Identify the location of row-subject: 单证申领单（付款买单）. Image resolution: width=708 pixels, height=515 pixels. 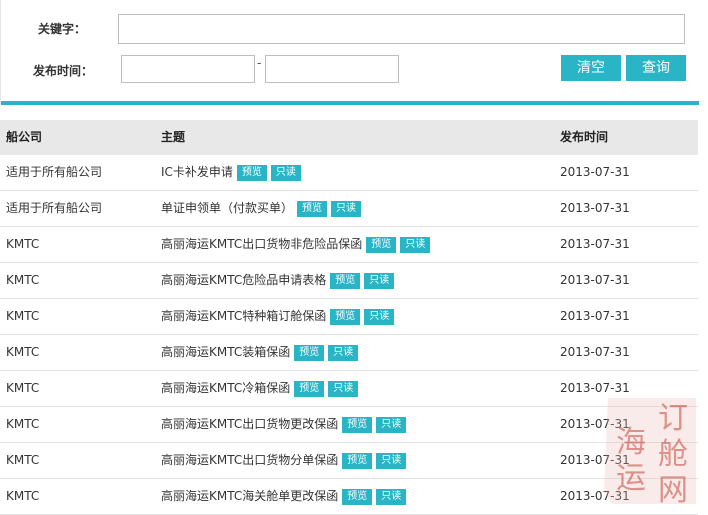
(227, 208).